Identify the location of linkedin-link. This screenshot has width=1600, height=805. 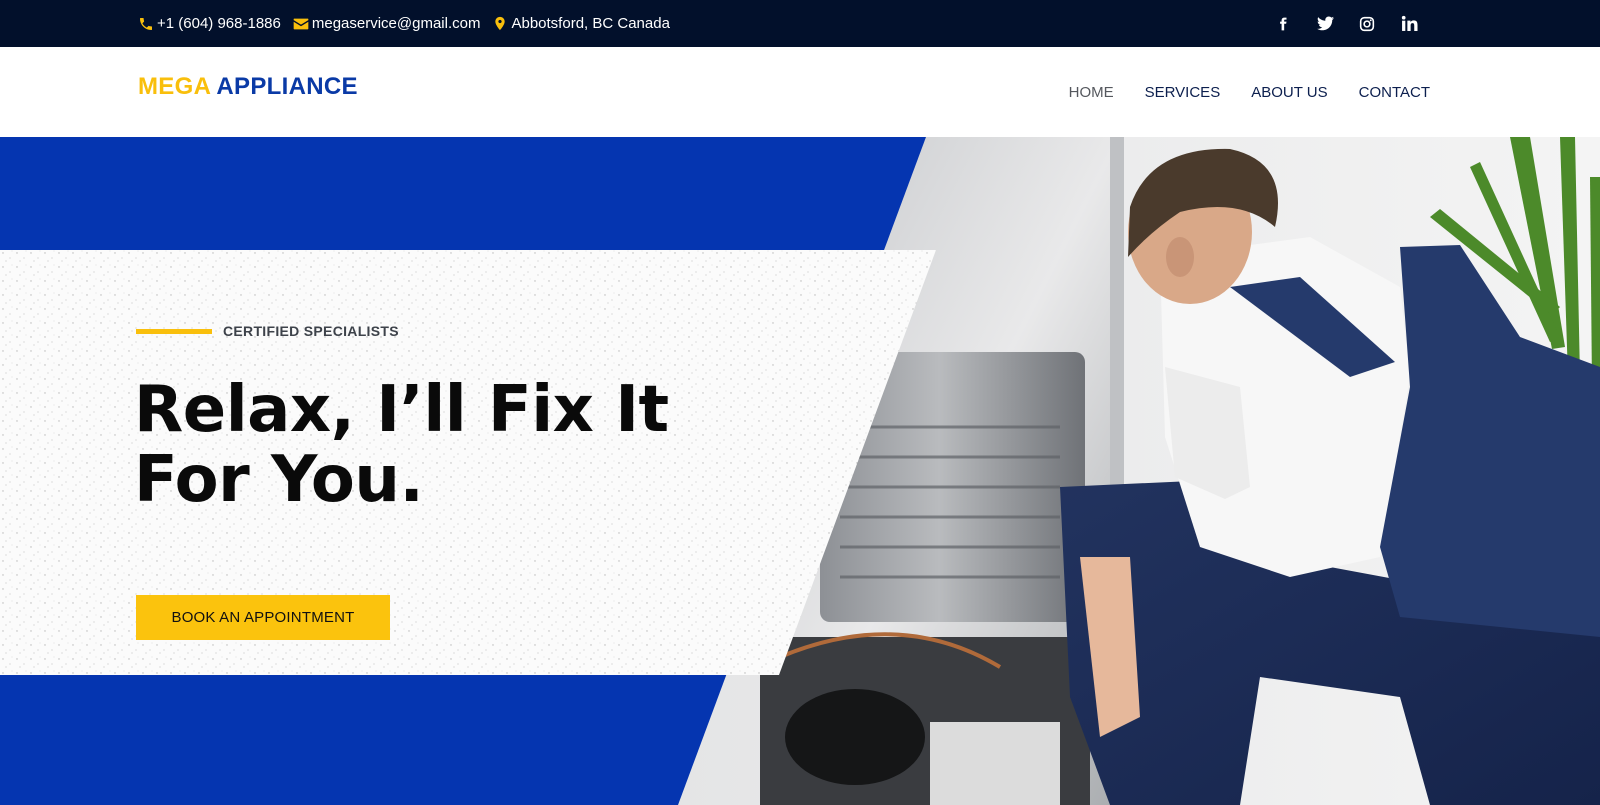
(1409, 23).